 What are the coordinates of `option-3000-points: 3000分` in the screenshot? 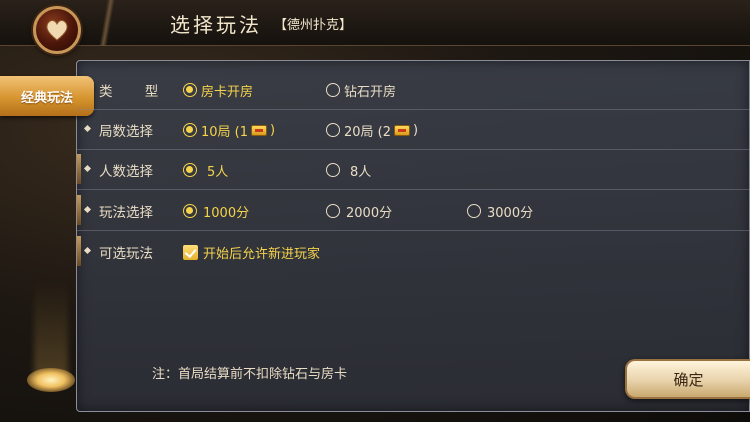 It's located at (500, 211).